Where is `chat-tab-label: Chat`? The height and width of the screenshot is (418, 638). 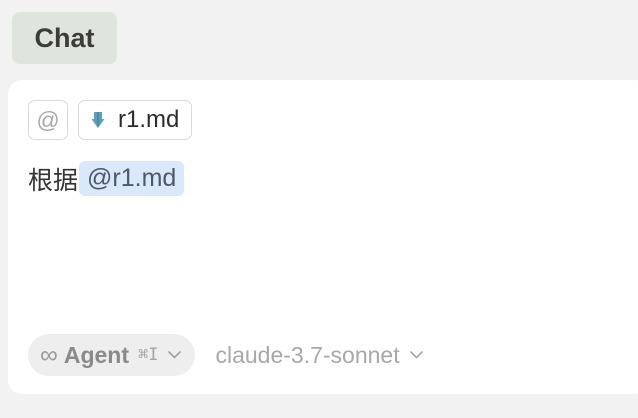
chat-tab-label: Chat is located at coordinates (64, 37).